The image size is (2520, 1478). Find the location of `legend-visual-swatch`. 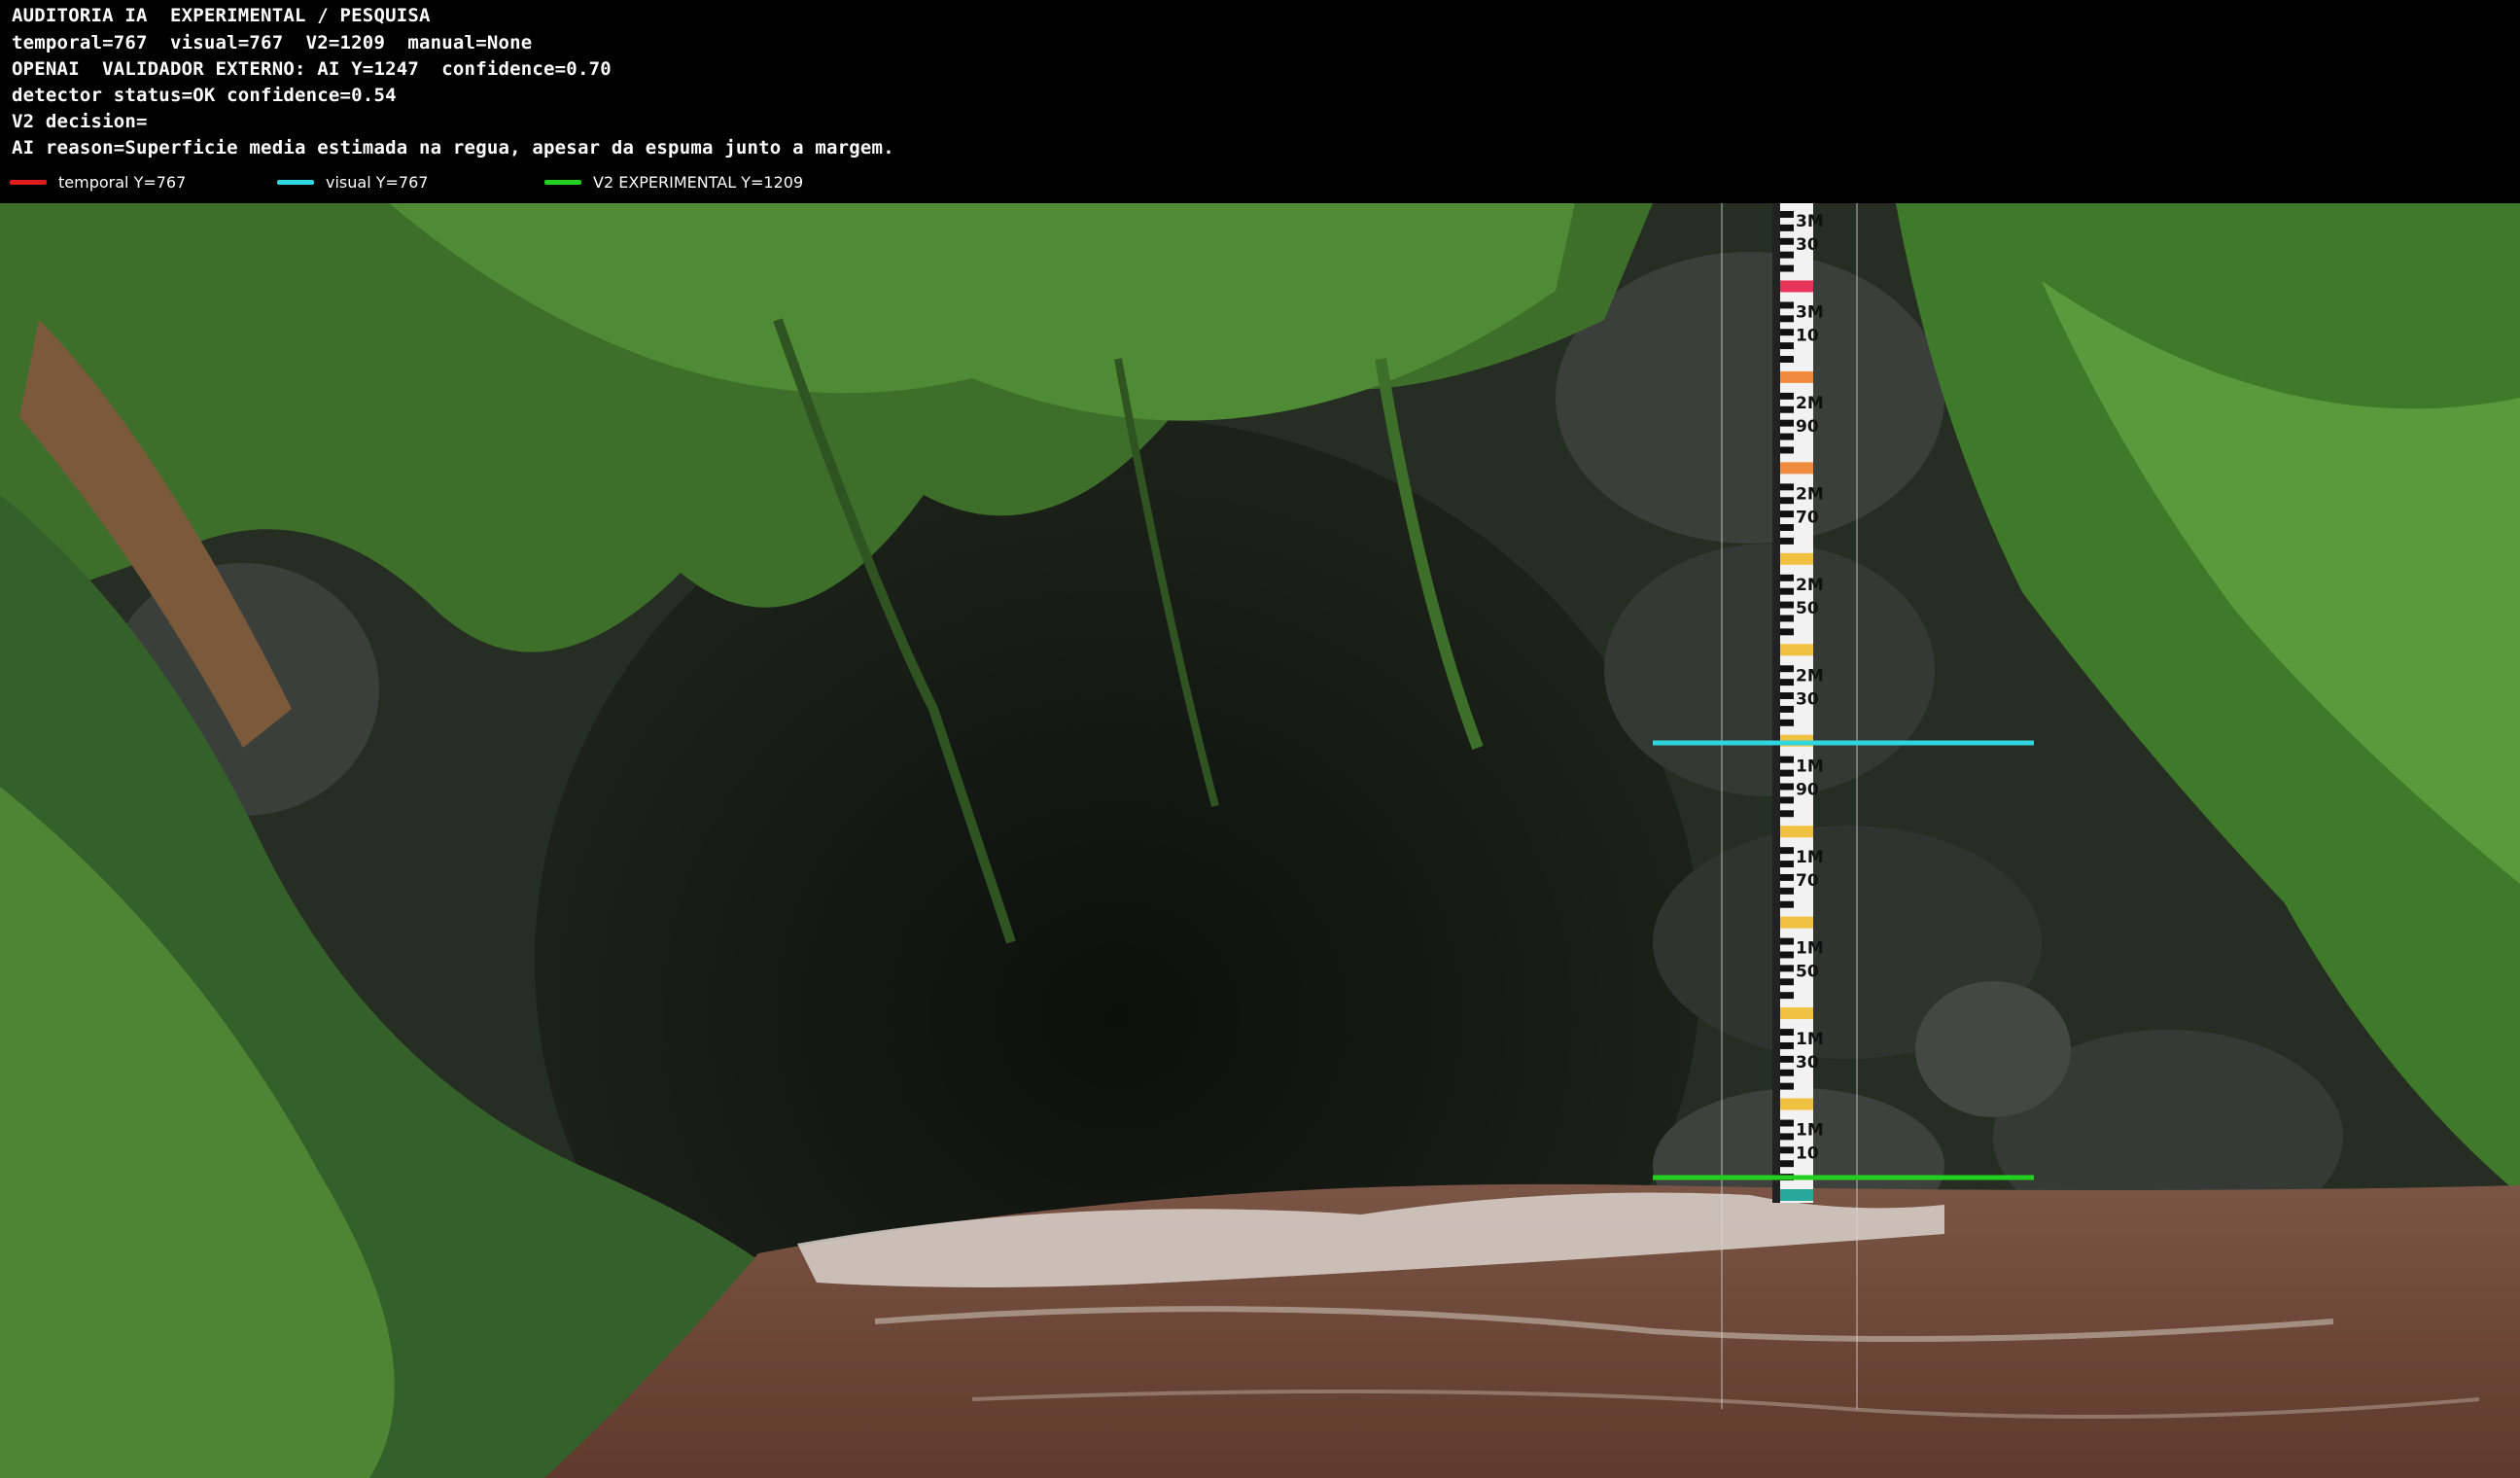

legend-visual-swatch is located at coordinates (295, 182).